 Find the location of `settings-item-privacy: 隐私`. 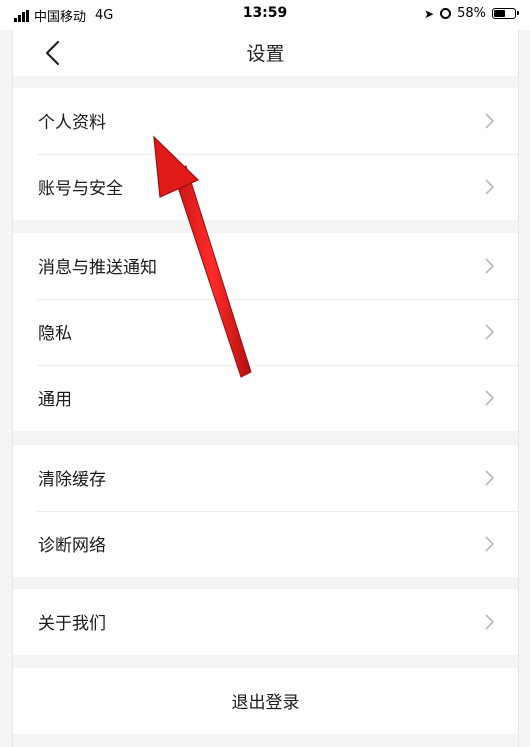

settings-item-privacy: 隐私 is located at coordinates (265, 332).